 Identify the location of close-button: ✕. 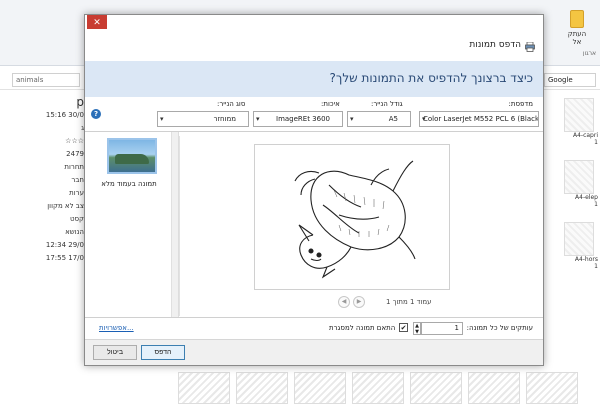
(97, 22).